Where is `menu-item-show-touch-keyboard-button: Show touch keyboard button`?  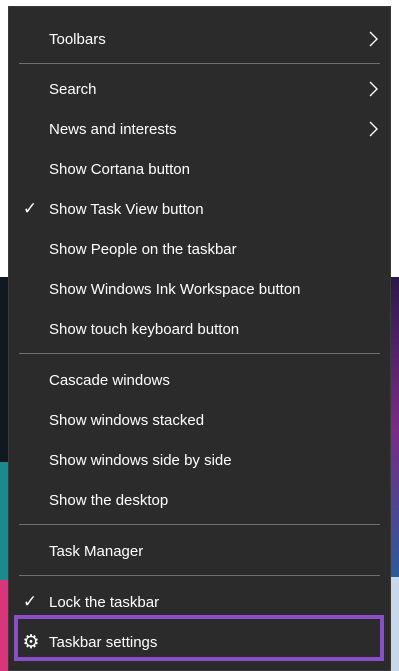
menu-item-show-touch-keyboard-button: Show touch keyboard button is located at coordinates (199, 329).